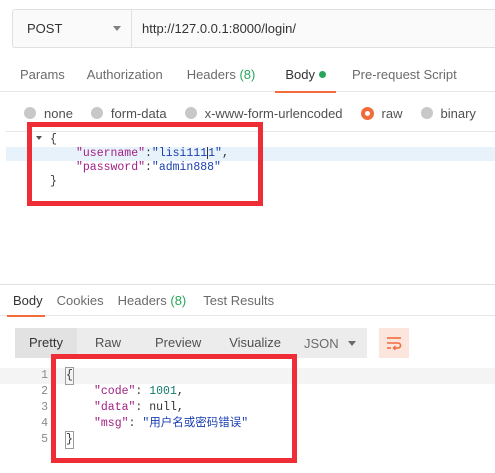  What do you see at coordinates (222, 75) in the screenshot?
I see `tab-headers: Headers (8)` at bounding box center [222, 75].